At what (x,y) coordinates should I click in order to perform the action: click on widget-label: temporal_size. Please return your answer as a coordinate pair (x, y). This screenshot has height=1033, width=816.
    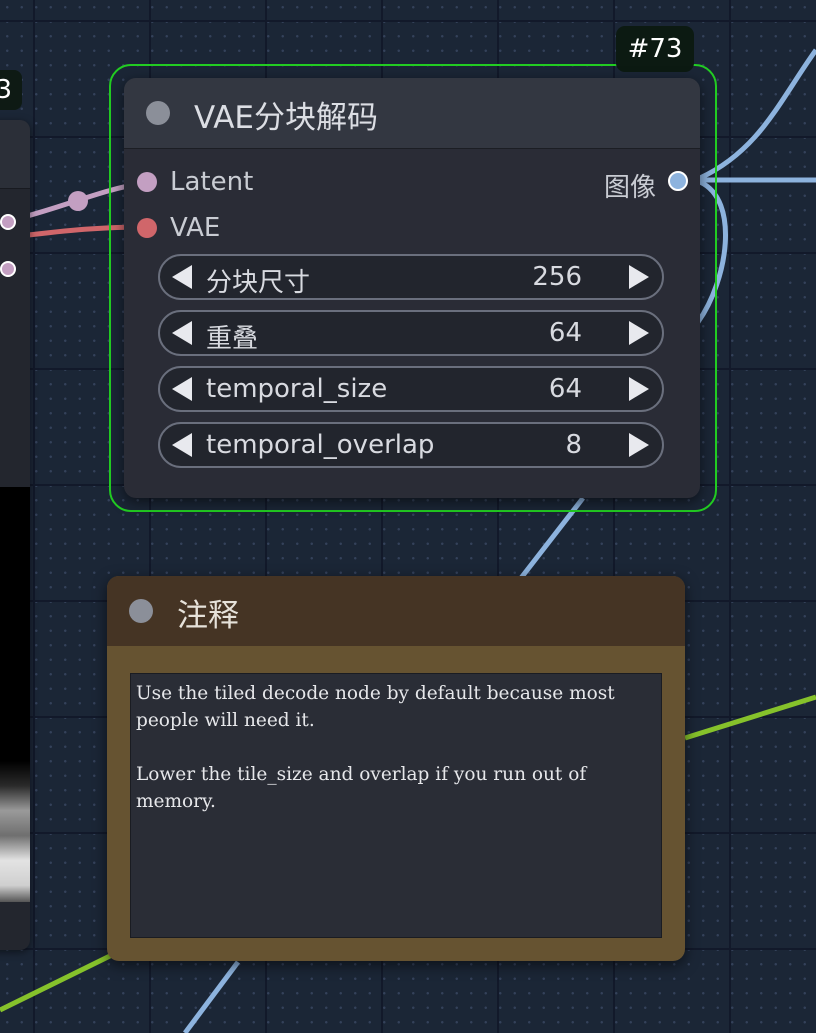
    Looking at the image, I should click on (297, 389).